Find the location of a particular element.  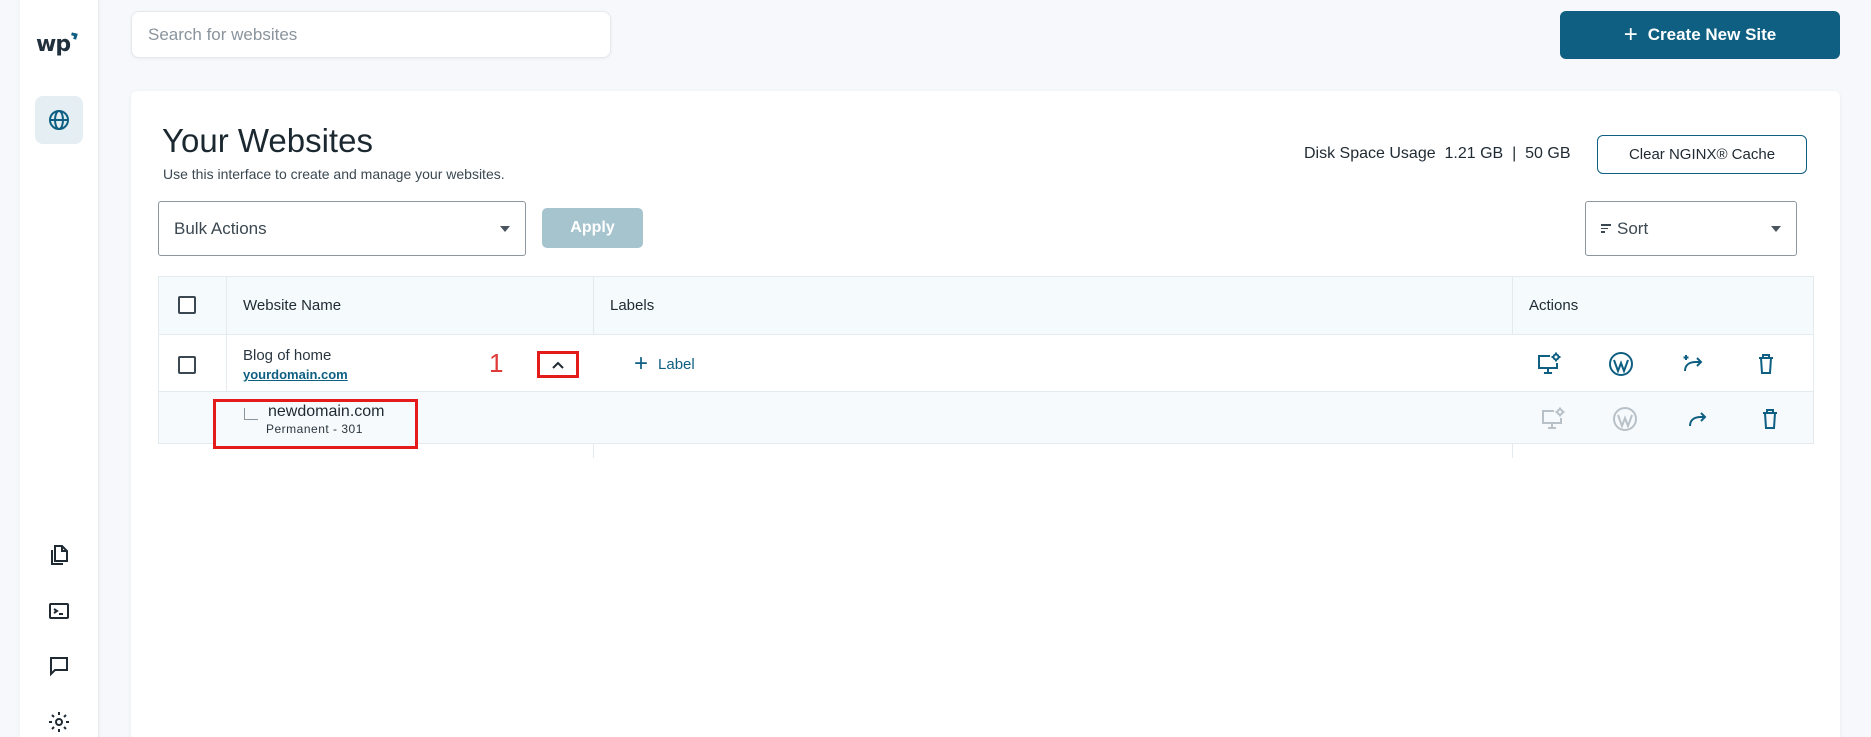

forward-icon is located at coordinates (1698, 419).